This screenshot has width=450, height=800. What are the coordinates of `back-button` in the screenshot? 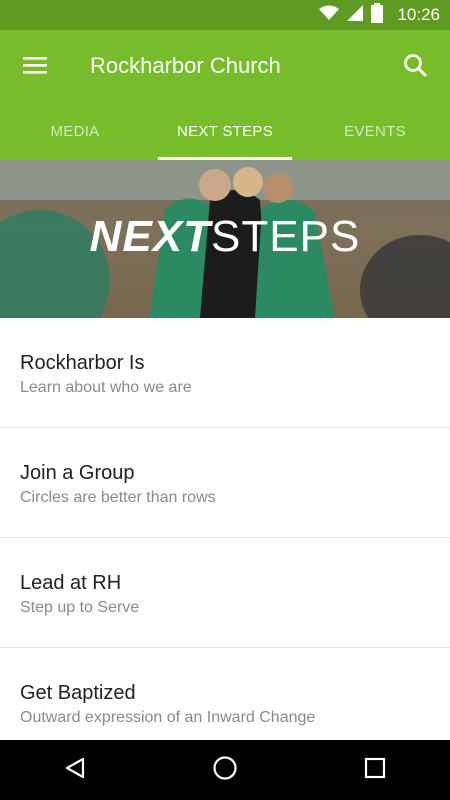 It's located at (75, 770).